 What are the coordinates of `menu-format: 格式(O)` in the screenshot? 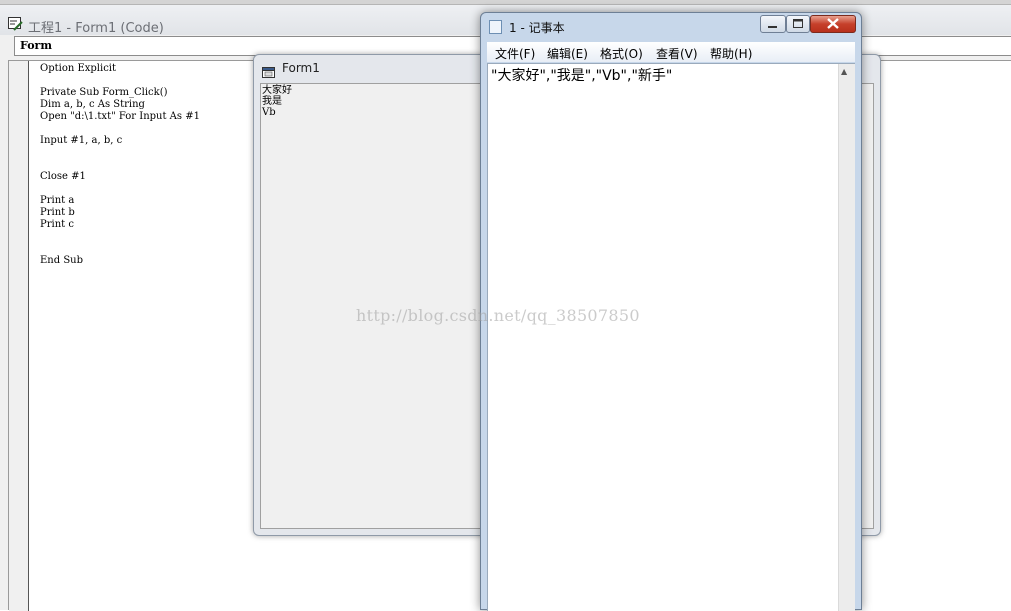 It's located at (621, 53).